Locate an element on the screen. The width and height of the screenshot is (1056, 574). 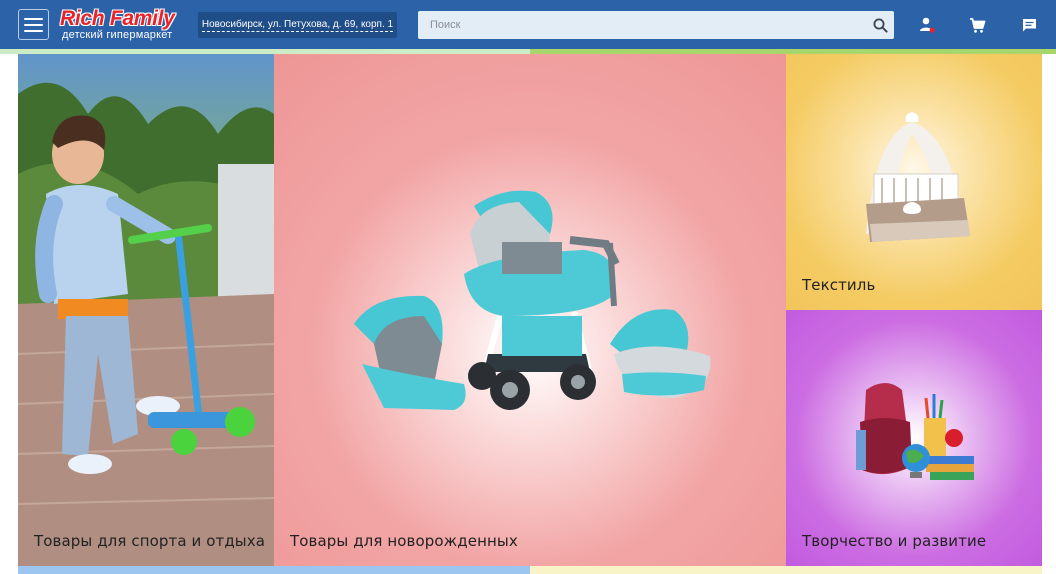
brand-logo: Rich Family детский гипермаркет is located at coordinates (125, 25).